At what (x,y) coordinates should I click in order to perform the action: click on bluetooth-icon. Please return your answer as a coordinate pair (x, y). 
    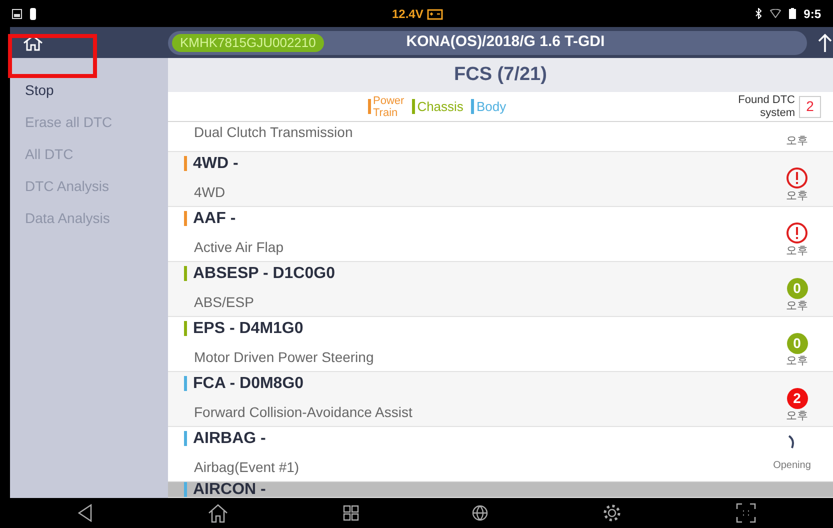
    Looking at the image, I should click on (758, 13).